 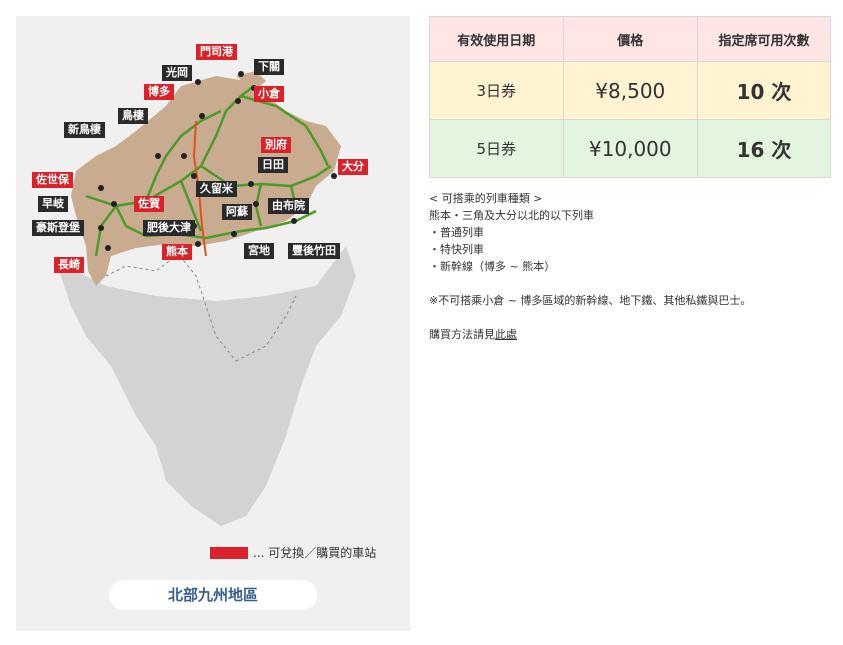 I want to click on station-label-hita: 日田, so click(x=273, y=165).